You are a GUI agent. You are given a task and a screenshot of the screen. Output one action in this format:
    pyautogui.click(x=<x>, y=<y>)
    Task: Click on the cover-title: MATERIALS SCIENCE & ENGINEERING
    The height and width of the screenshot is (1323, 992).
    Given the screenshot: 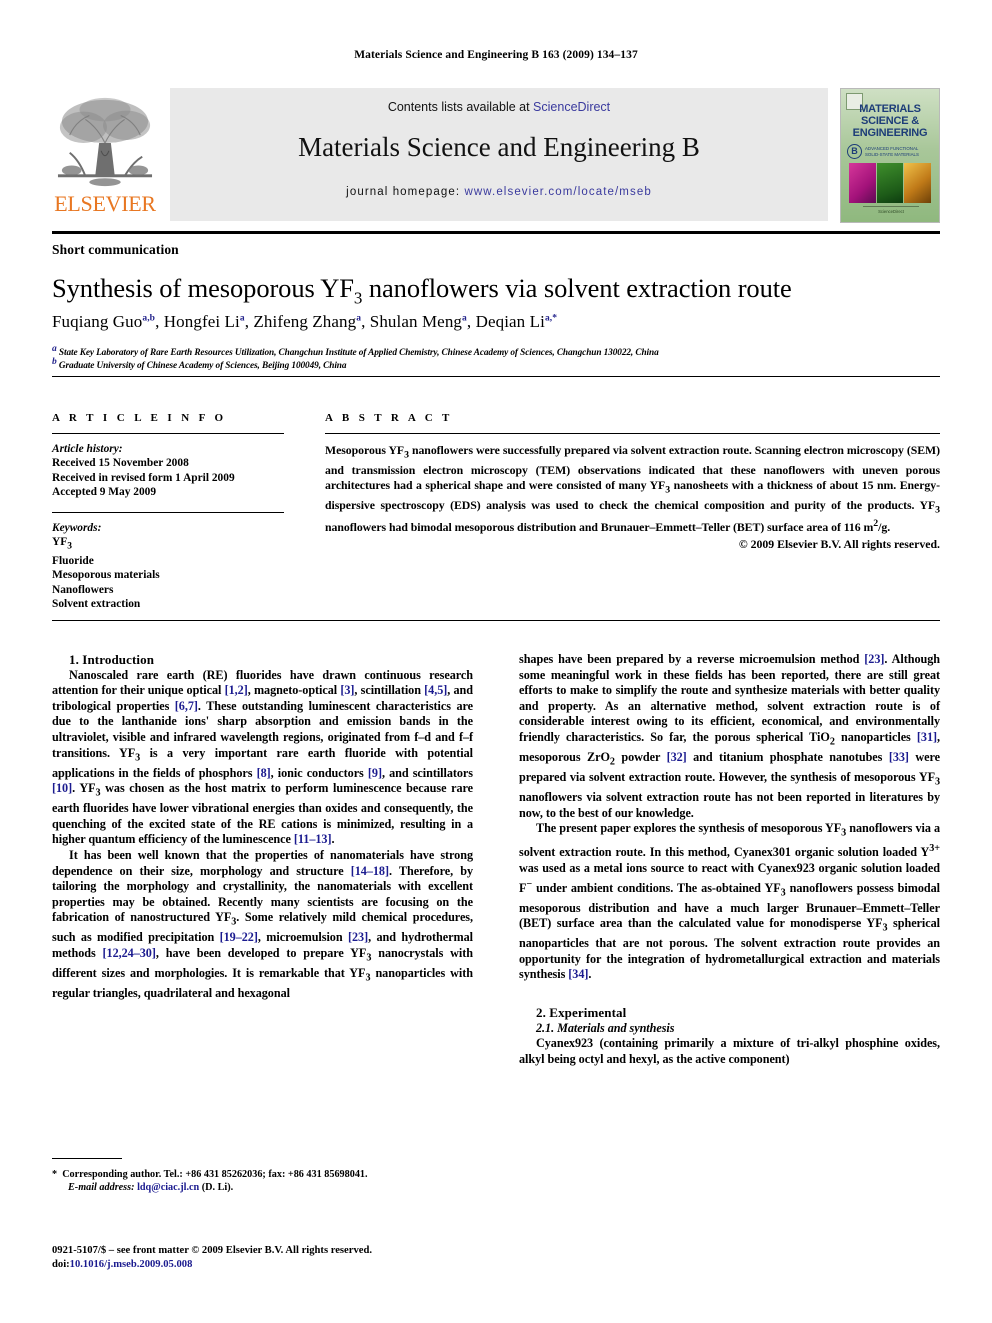 What is the action you would take?
    pyautogui.click(x=890, y=121)
    